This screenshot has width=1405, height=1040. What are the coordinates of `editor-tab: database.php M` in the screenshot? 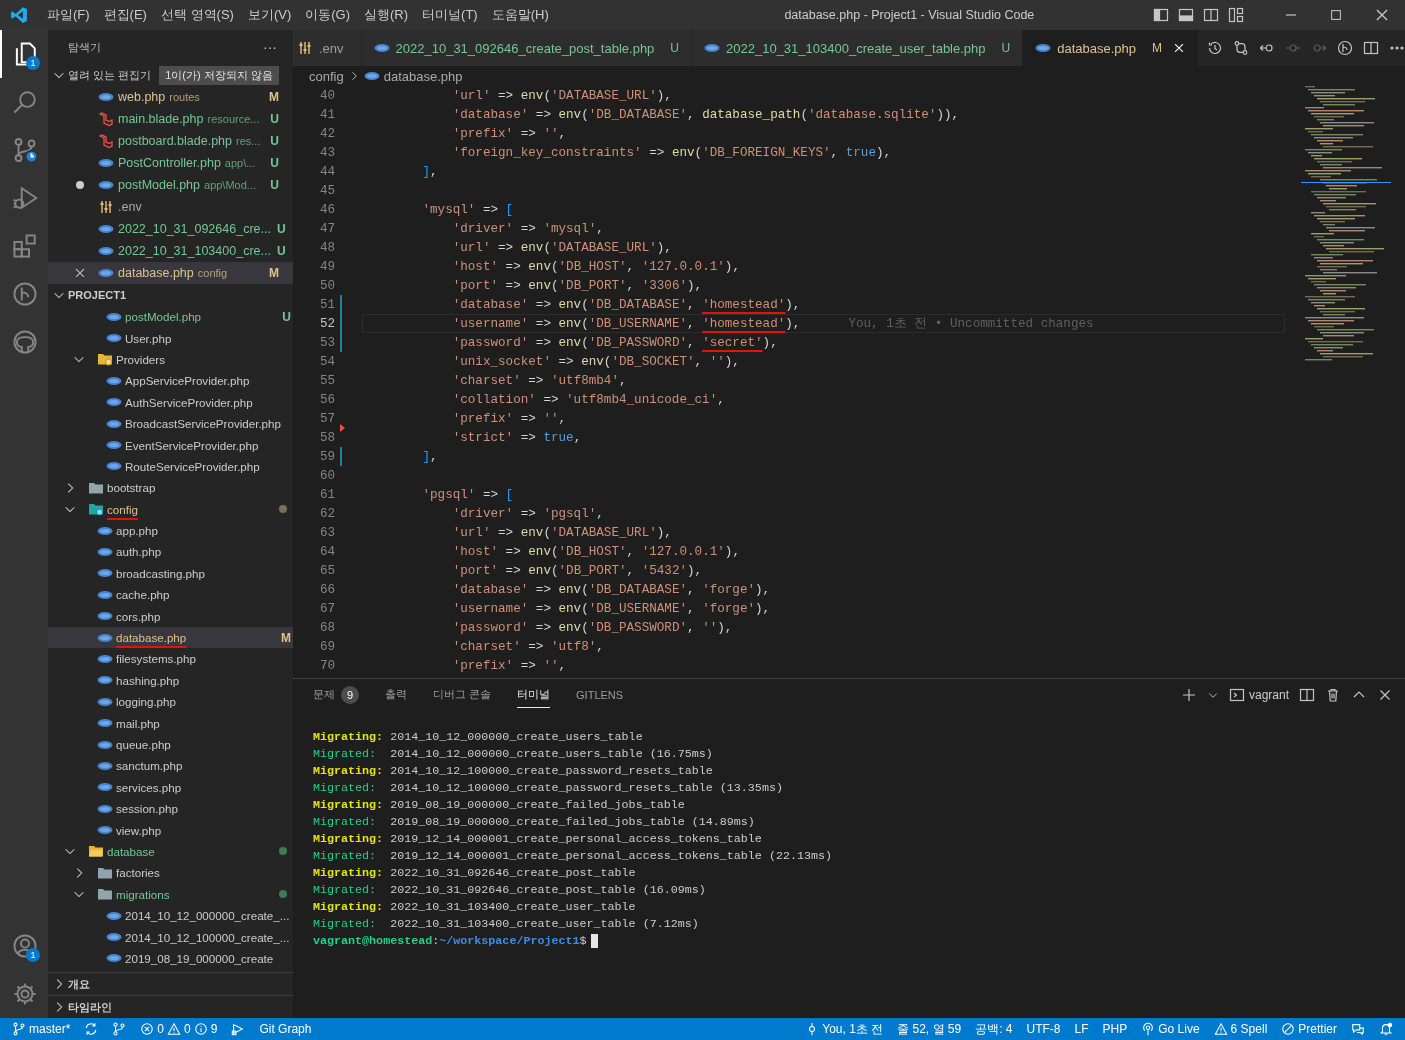 It's located at (1111, 48).